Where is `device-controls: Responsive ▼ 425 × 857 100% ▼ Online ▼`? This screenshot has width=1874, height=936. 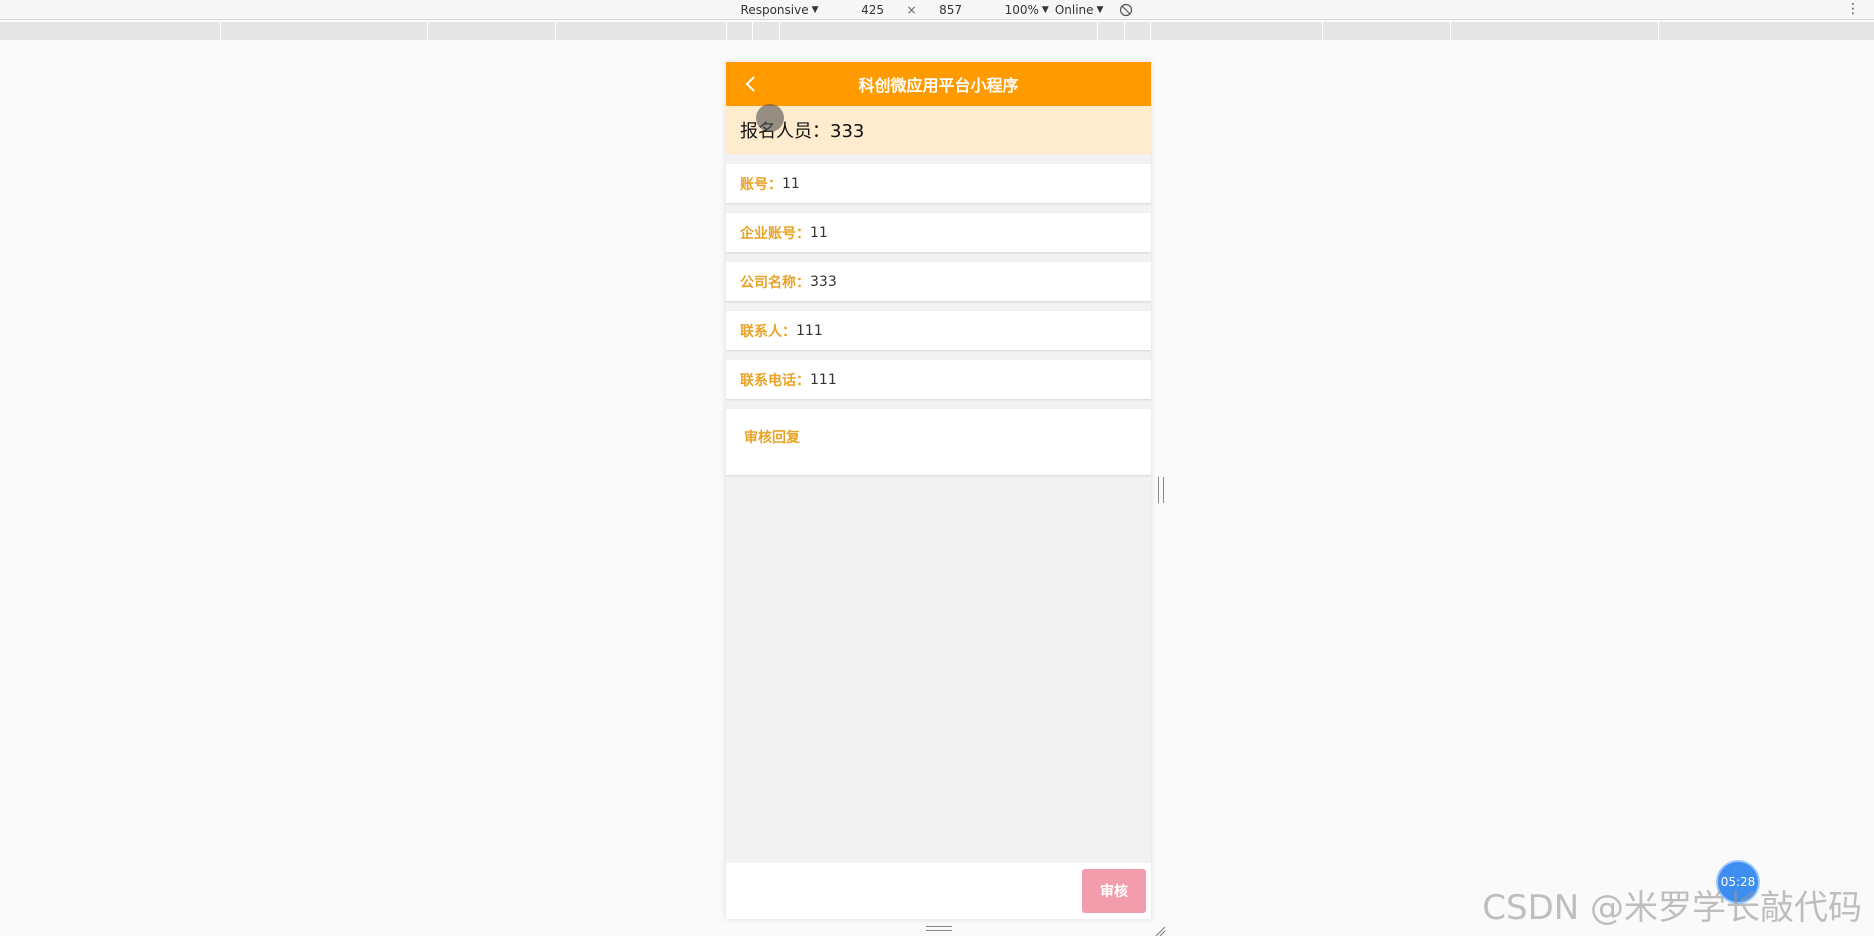 device-controls: Responsive ▼ 425 × 857 100% ▼ Online ▼ is located at coordinates (937, 10).